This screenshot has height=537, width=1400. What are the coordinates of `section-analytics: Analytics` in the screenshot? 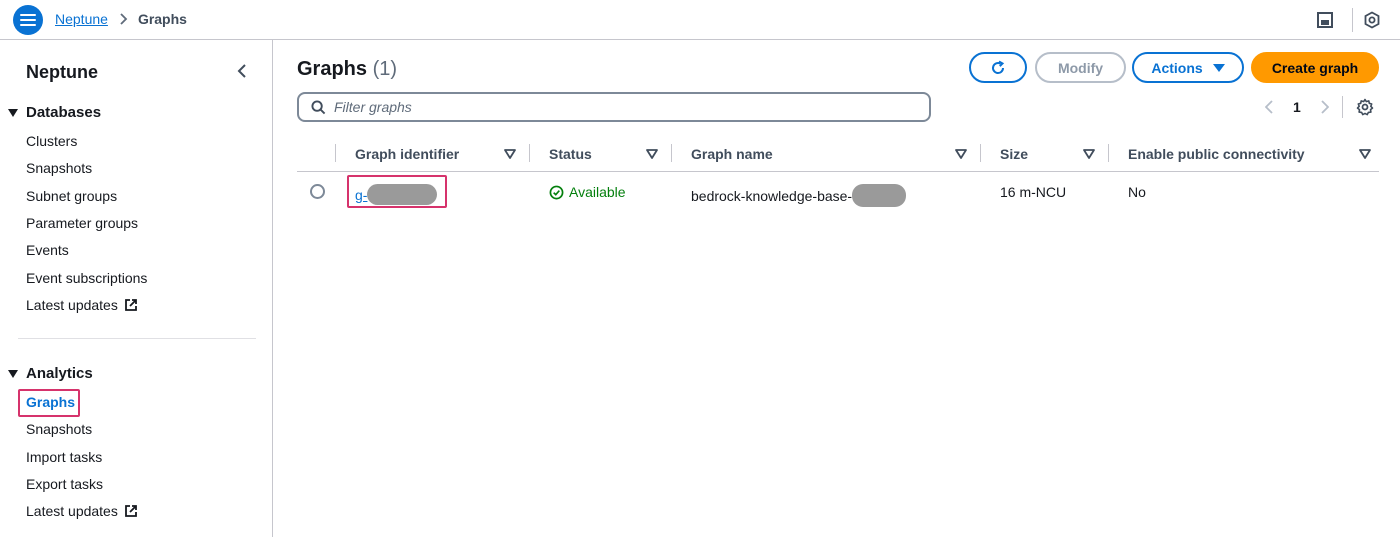 It's located at (50, 373).